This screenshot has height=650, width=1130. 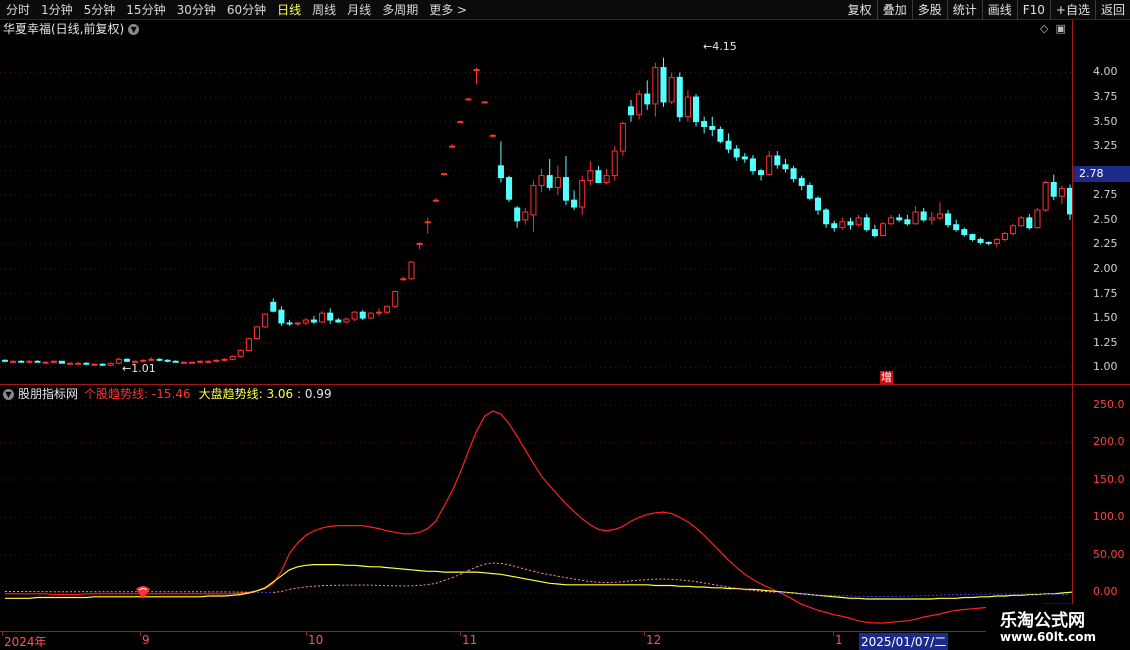 I want to click on tool-button-4: 画线, so click(x=999, y=10).